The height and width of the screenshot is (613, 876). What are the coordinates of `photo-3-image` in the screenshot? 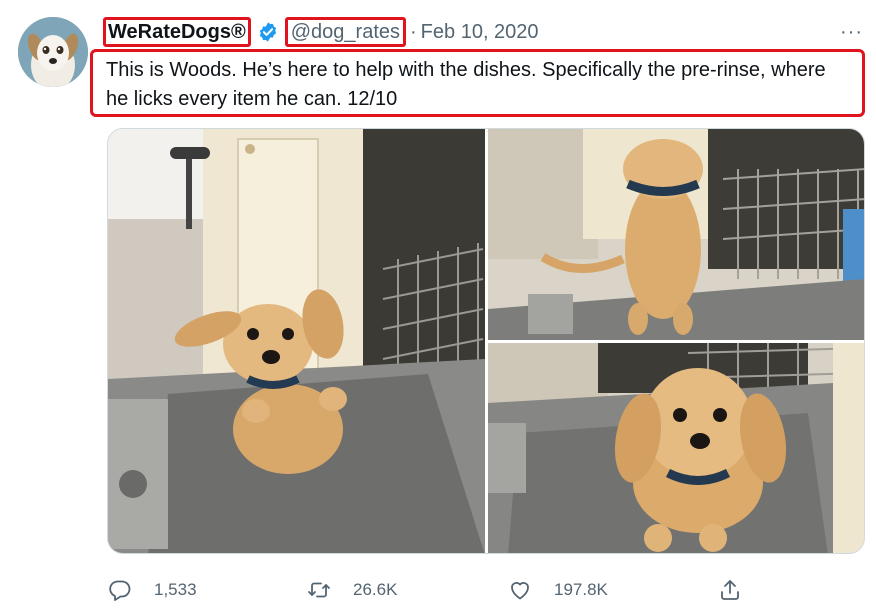 It's located at (676, 448).